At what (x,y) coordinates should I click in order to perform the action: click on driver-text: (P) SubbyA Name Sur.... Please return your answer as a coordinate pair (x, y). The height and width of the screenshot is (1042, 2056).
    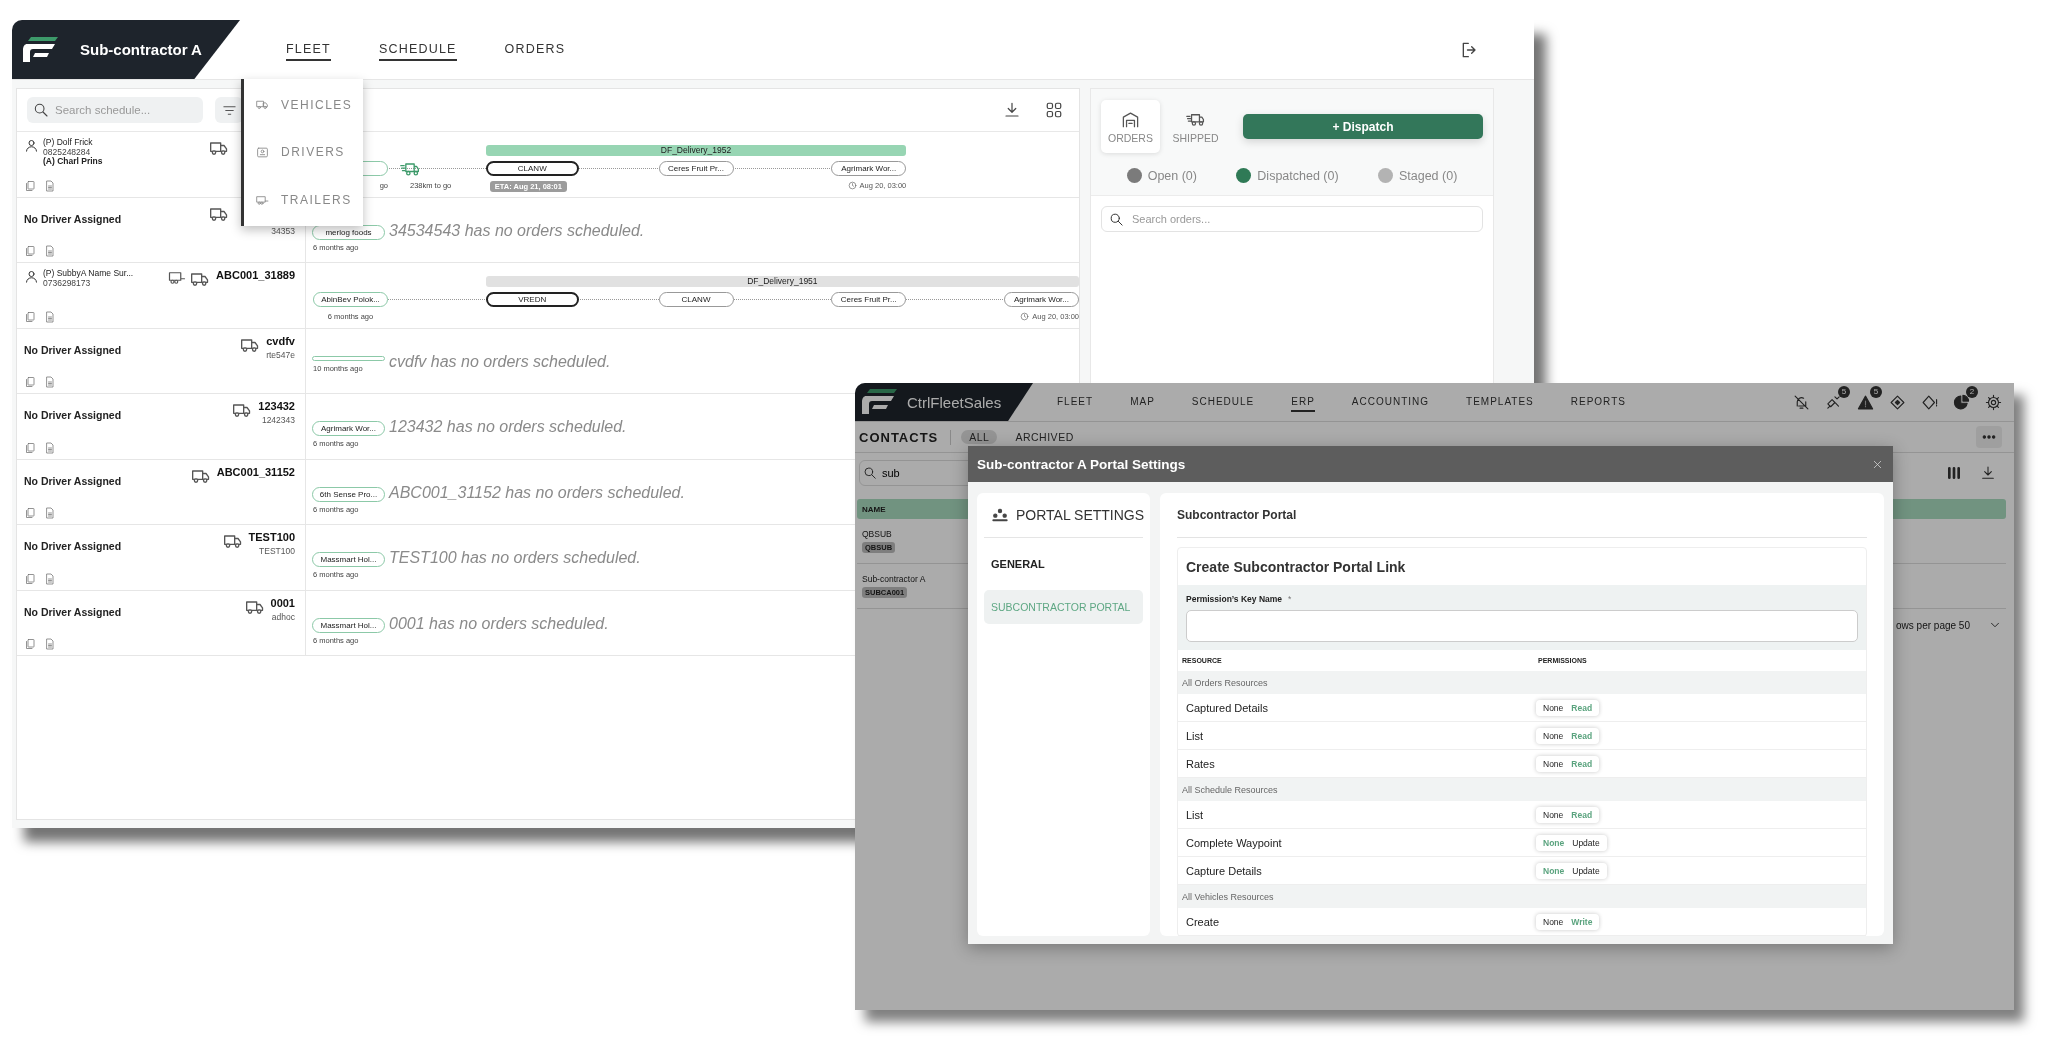
    Looking at the image, I should click on (88, 274).